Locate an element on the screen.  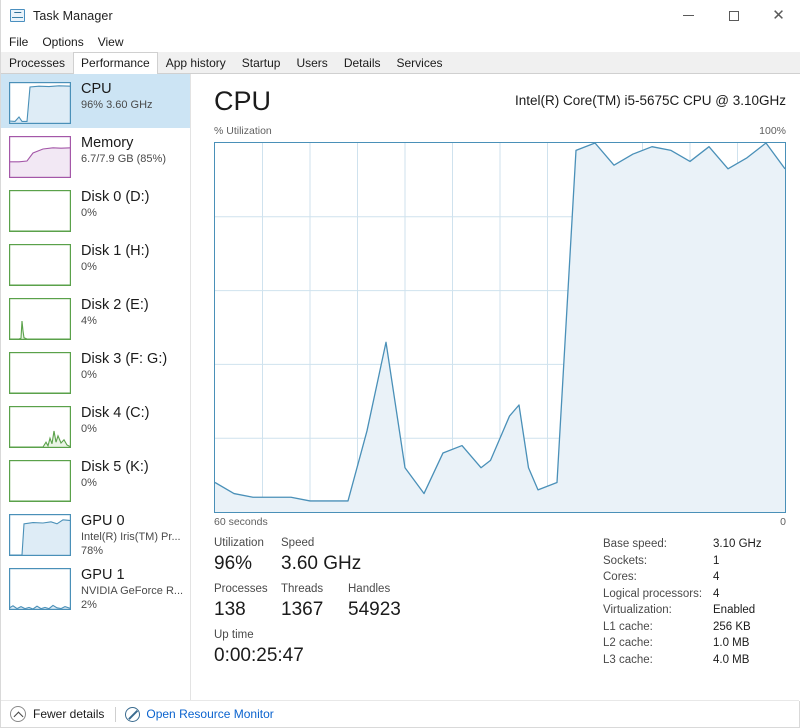
spec-row: L1 cache: 256 KB is located at coordinates (701, 627).